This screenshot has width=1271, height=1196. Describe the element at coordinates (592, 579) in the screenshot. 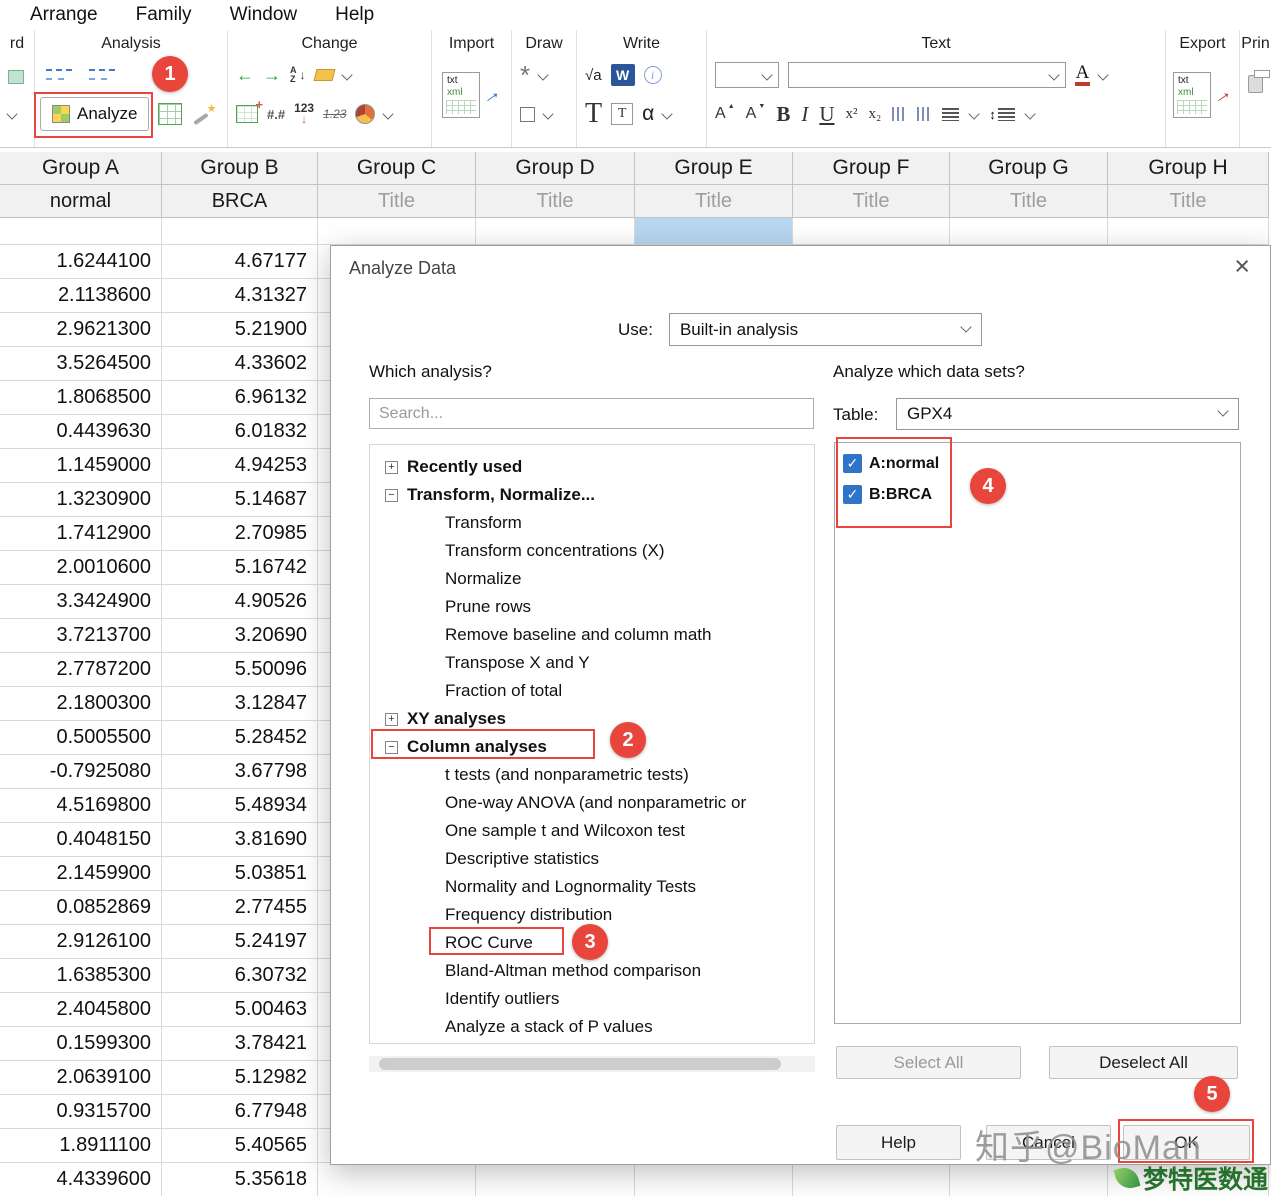

I see `tree-item-normalize: Normalize` at that location.